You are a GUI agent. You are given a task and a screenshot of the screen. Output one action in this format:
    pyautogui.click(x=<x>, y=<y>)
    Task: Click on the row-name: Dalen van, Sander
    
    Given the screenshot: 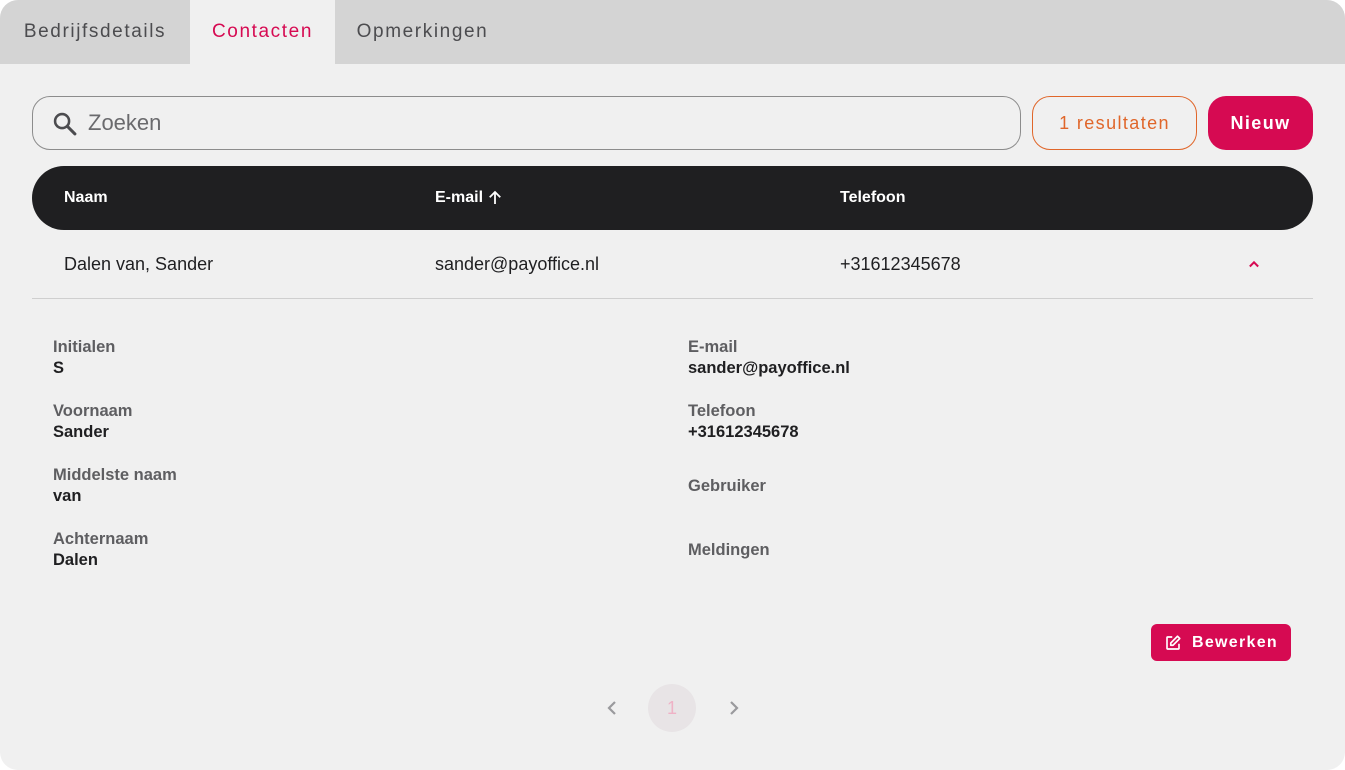 What is the action you would take?
    pyautogui.click(x=139, y=263)
    